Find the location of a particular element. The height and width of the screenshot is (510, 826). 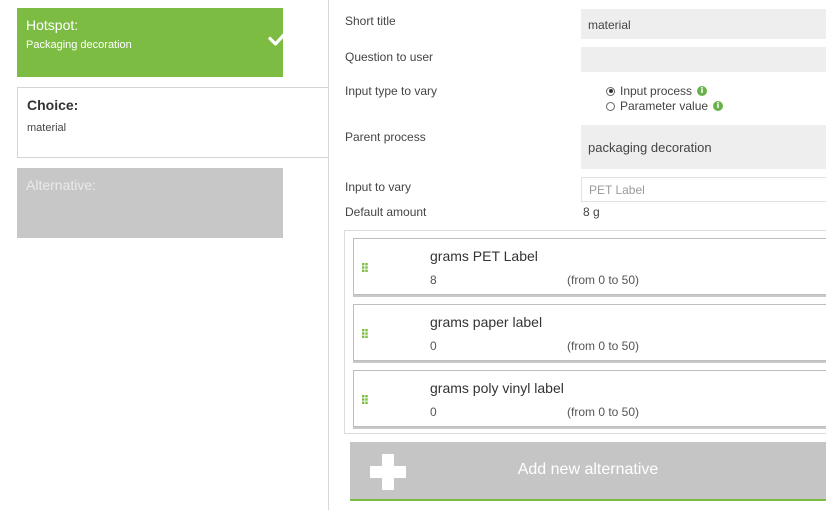

list-item: grams paper label 0 (from 0 to 50) is located at coordinates (589, 332).